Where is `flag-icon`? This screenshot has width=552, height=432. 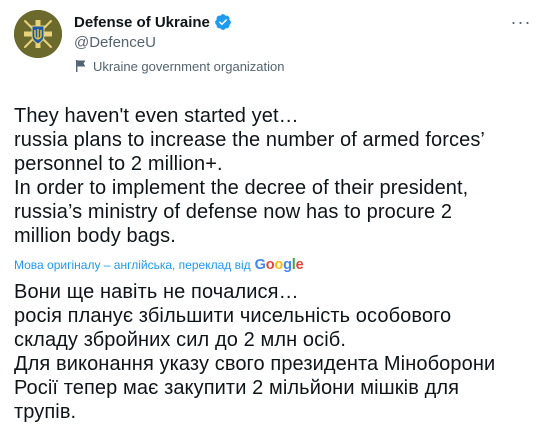
flag-icon is located at coordinates (81, 66).